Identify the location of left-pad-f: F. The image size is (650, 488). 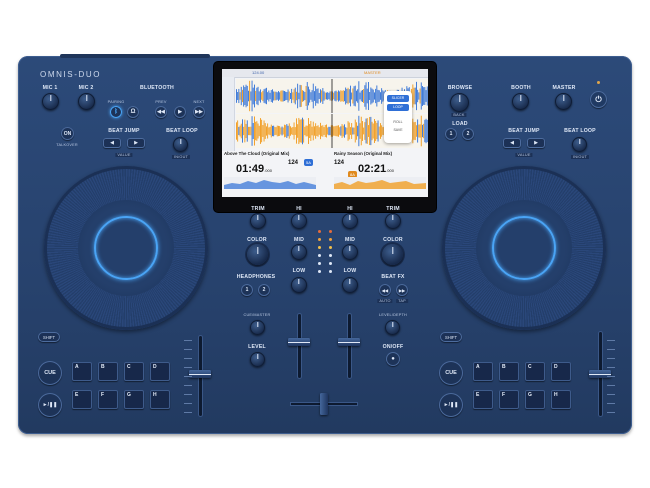
(108, 399).